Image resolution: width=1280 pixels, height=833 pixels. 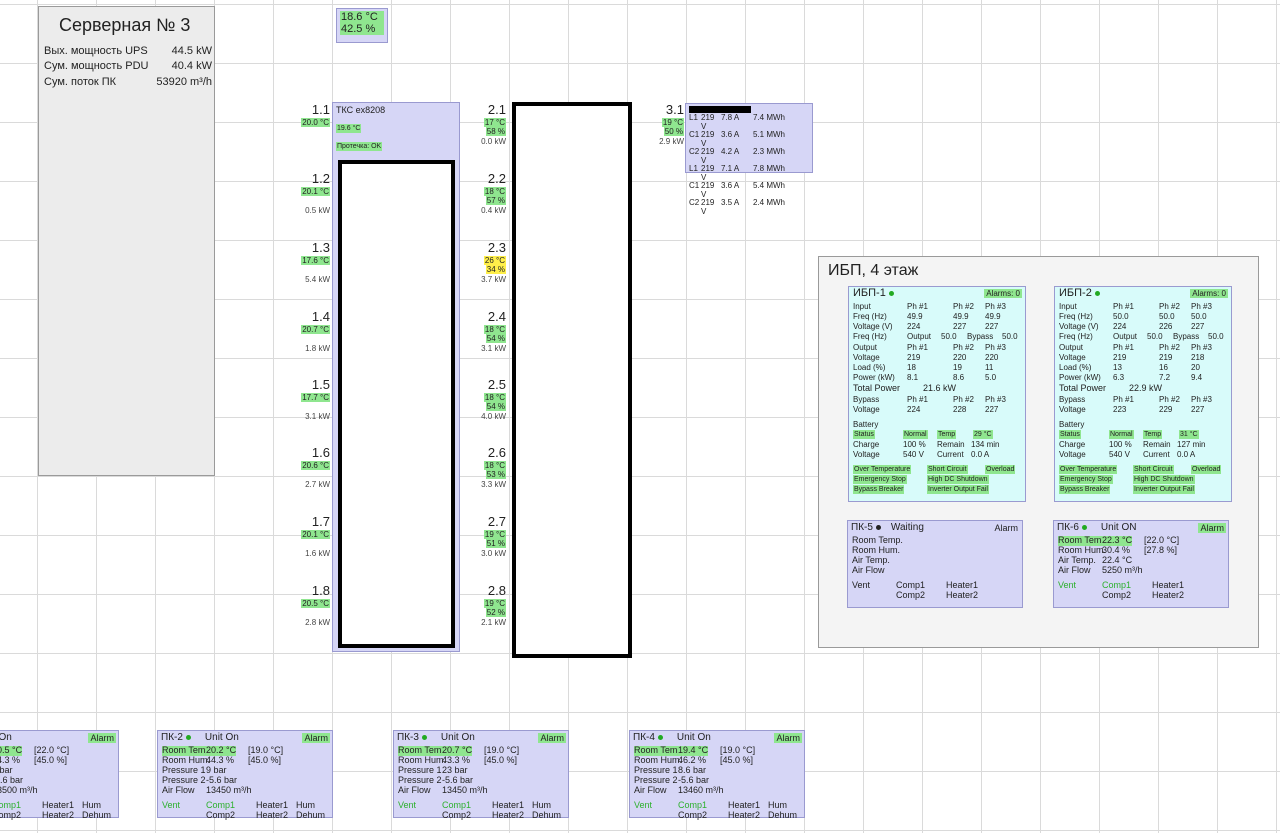 I want to click on ups-row: Voltage 223 229 227, so click(x=1132, y=409).